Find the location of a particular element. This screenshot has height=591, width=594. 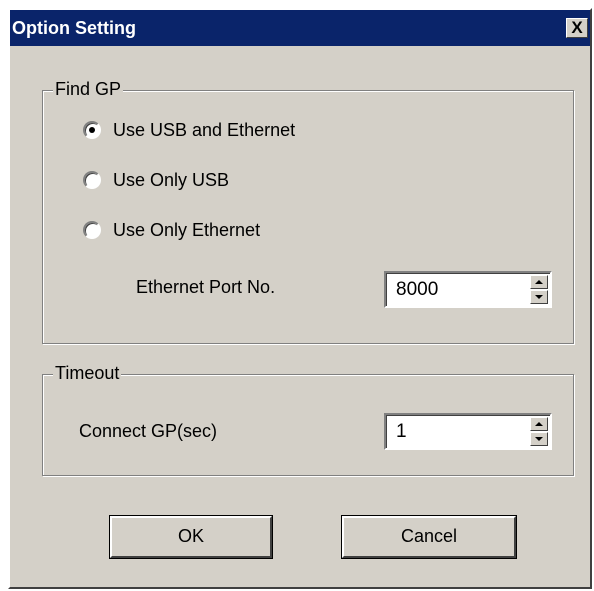

title-bar: Option Setting X is located at coordinates (300, 28).